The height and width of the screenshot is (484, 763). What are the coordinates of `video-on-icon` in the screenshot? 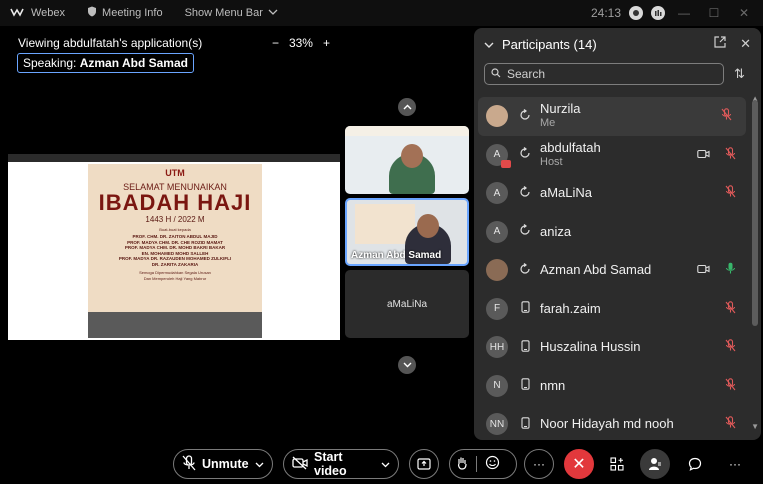 It's located at (703, 270).